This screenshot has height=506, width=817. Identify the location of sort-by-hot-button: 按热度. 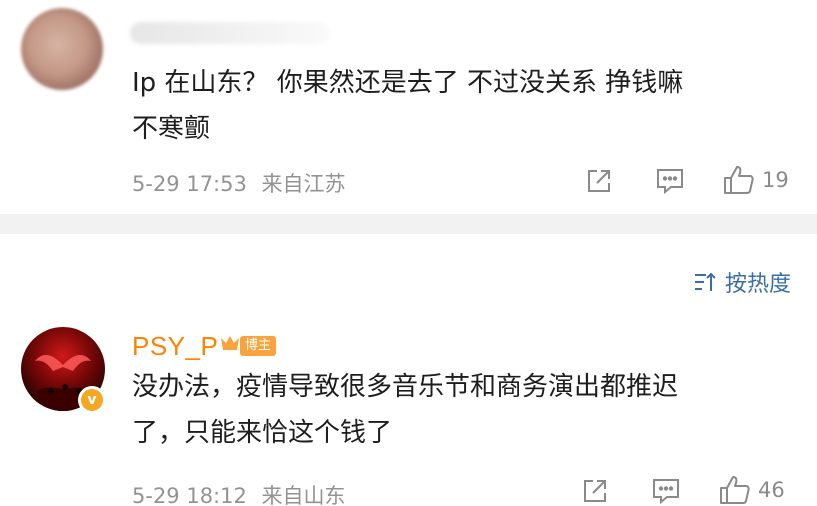
(742, 282).